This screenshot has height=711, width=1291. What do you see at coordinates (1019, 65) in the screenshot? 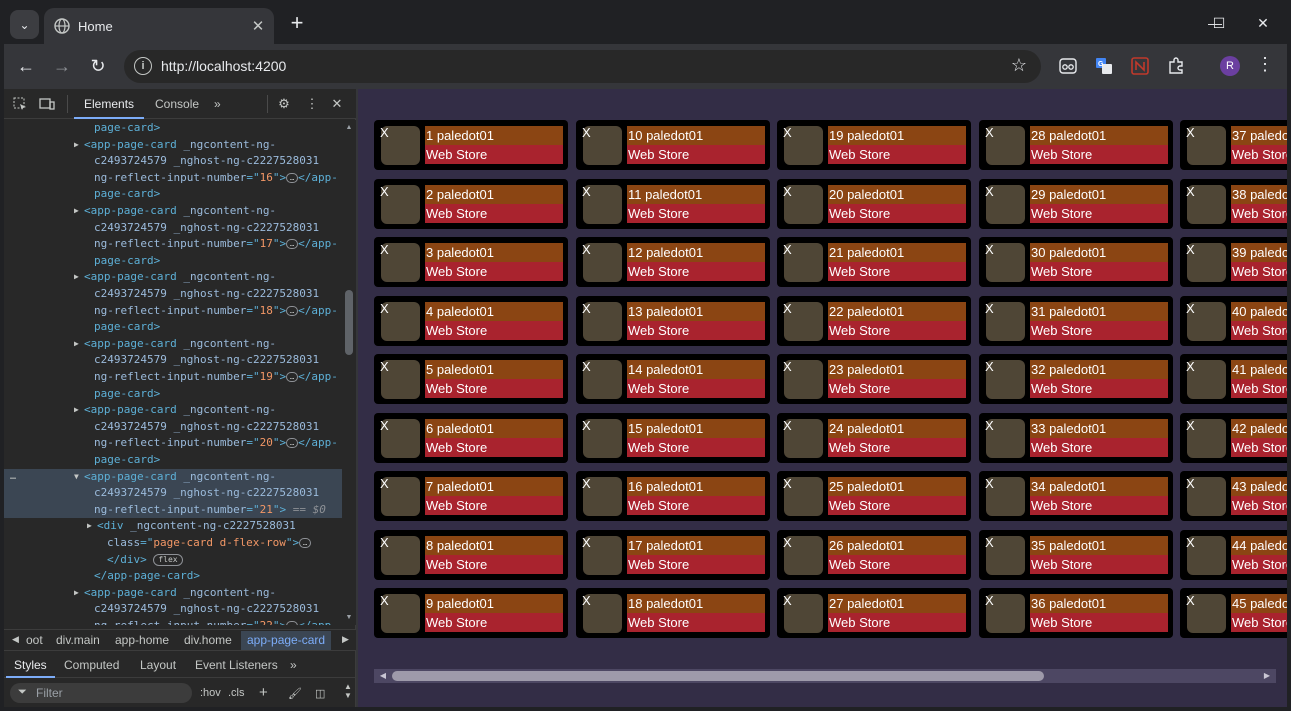
I see `bookmark-star-icon: ☆` at bounding box center [1019, 65].